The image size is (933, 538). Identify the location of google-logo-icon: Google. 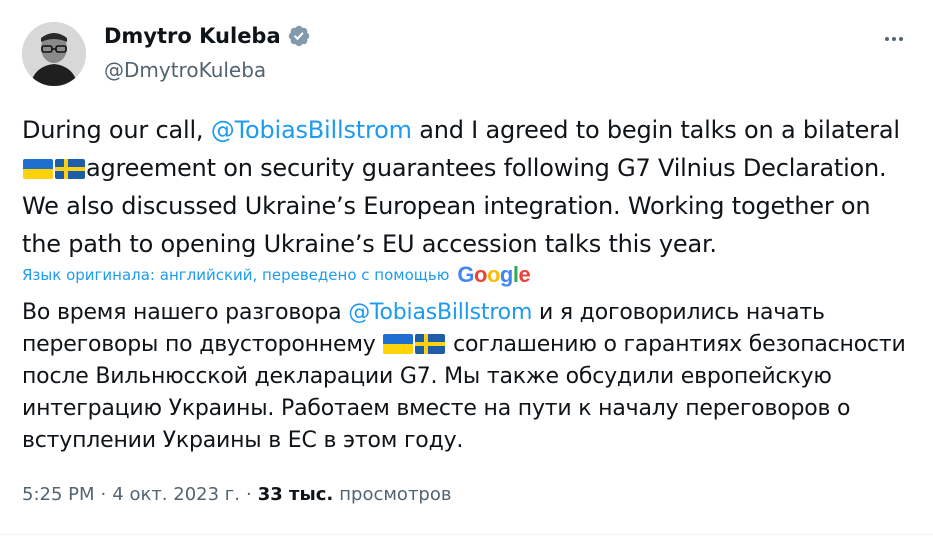
(494, 274).